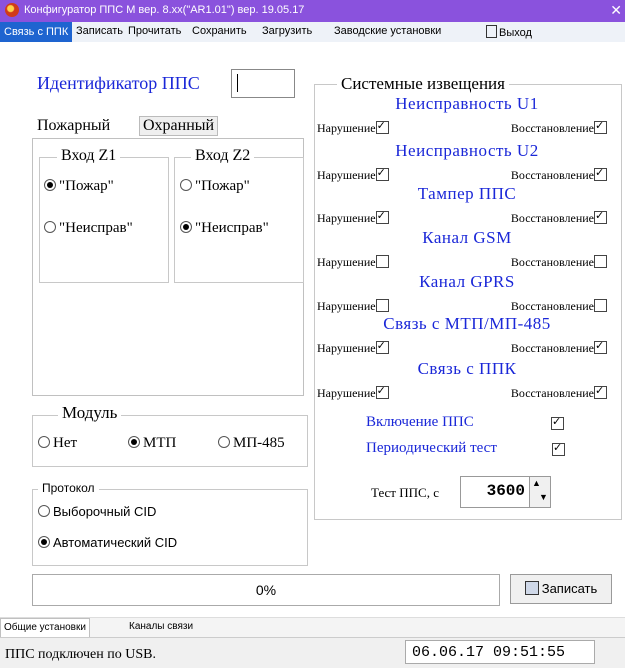 The width and height of the screenshot is (625, 668). What do you see at coordinates (44, 442) in the screenshot?
I see `module-none-radio` at bounding box center [44, 442].